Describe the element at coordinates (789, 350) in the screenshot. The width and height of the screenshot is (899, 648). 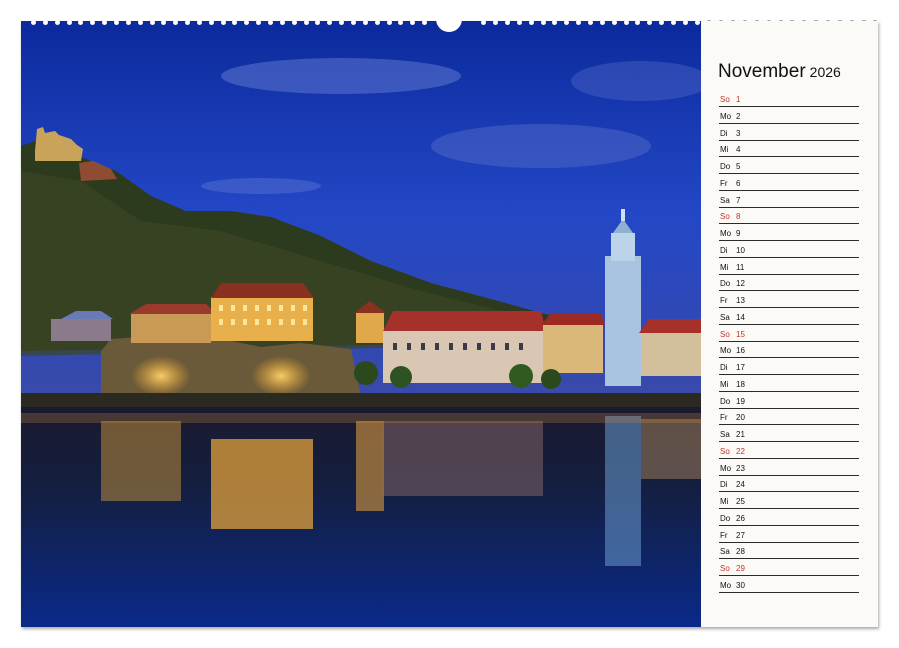
I see `day-row: Mo 16` at that location.